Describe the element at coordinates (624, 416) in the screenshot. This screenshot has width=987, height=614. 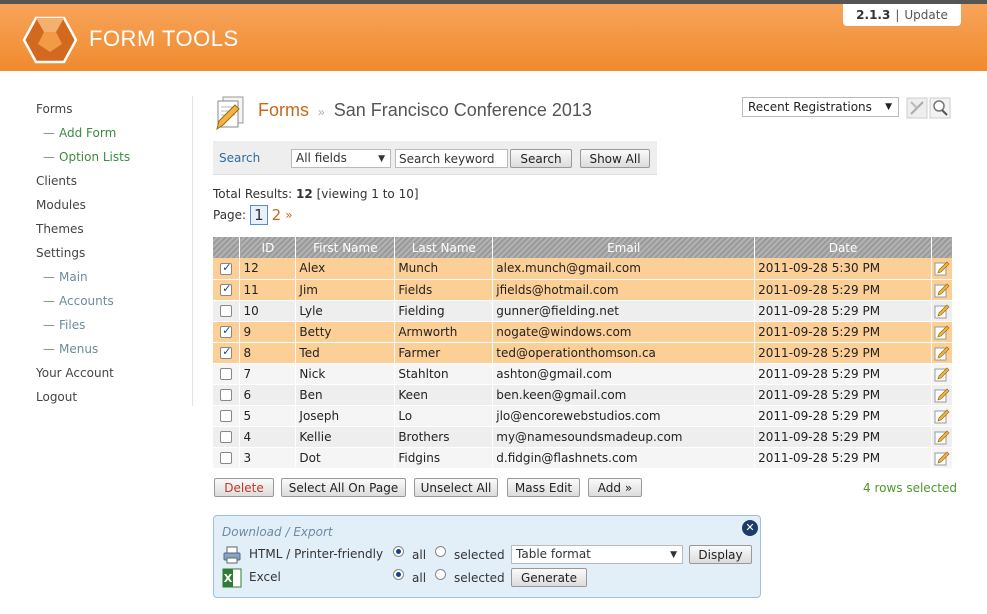
I see `cell-email: jlo@encorewebstudios.com` at that location.